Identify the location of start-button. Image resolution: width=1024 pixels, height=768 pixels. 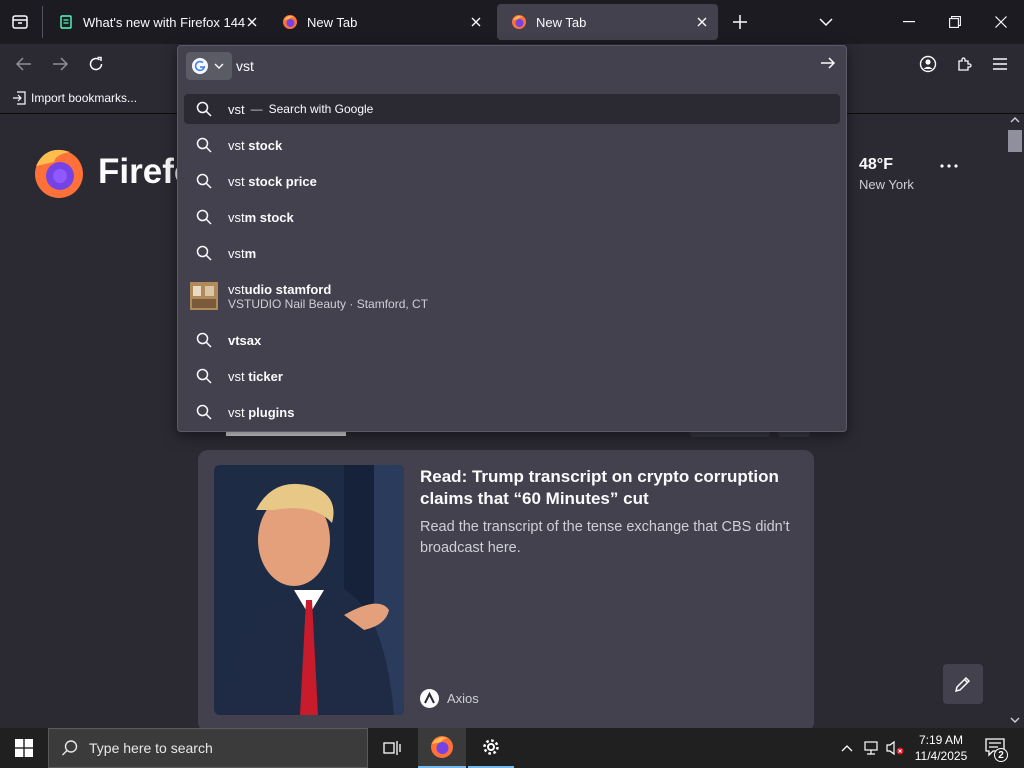
(24, 748).